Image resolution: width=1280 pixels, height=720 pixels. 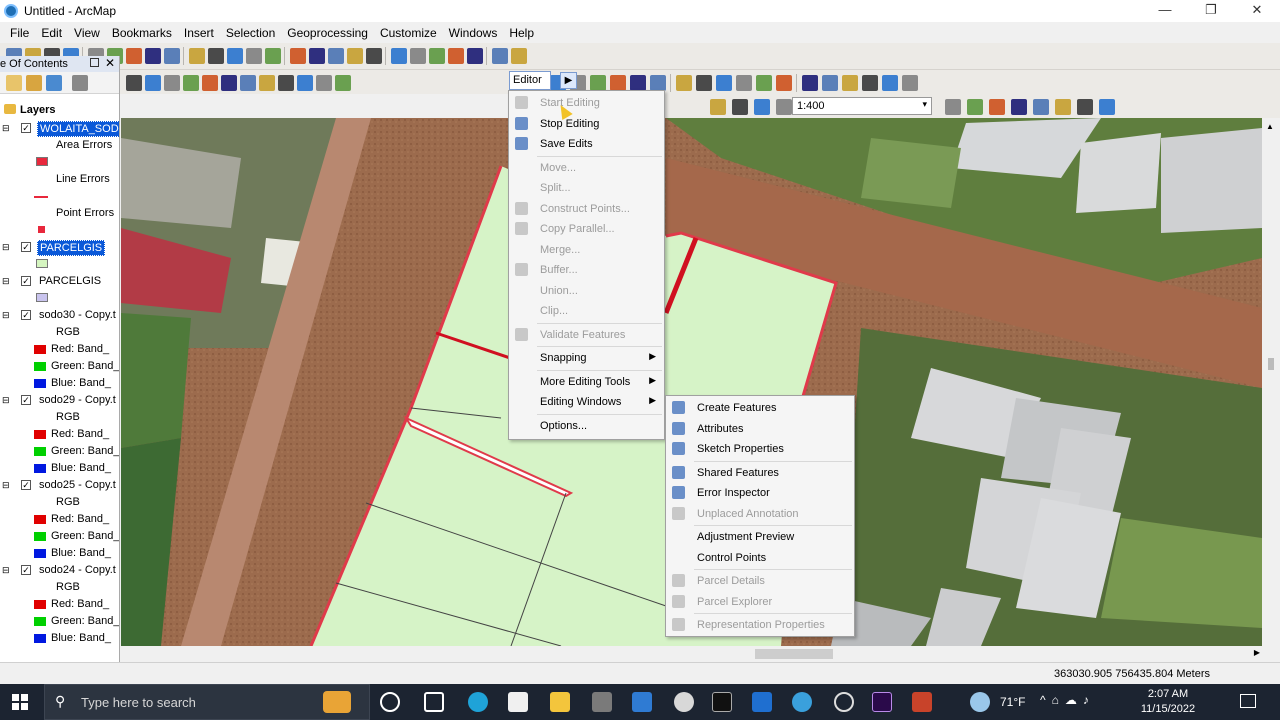 I want to click on horizontal-scrollbar: ▶, so click(x=700, y=654).